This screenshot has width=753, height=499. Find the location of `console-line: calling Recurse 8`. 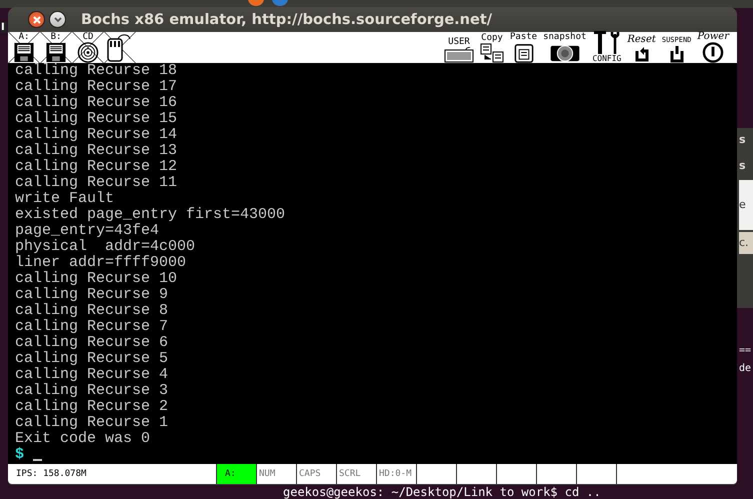

console-line: calling Recurse 8 is located at coordinates (92, 311).